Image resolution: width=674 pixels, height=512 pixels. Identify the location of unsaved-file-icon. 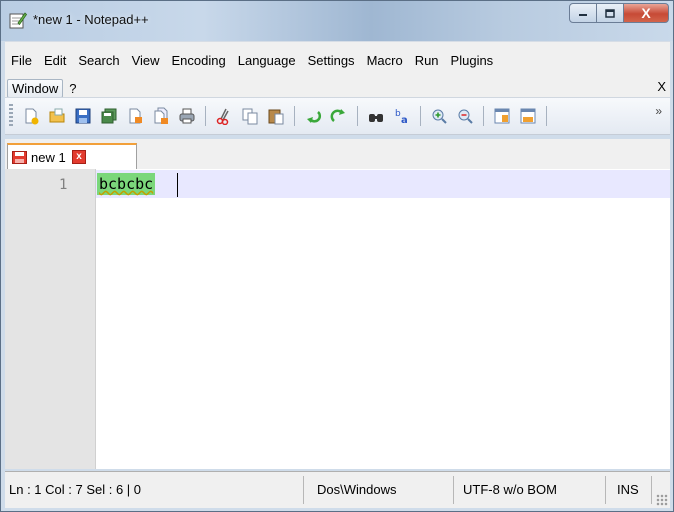
(19, 157).